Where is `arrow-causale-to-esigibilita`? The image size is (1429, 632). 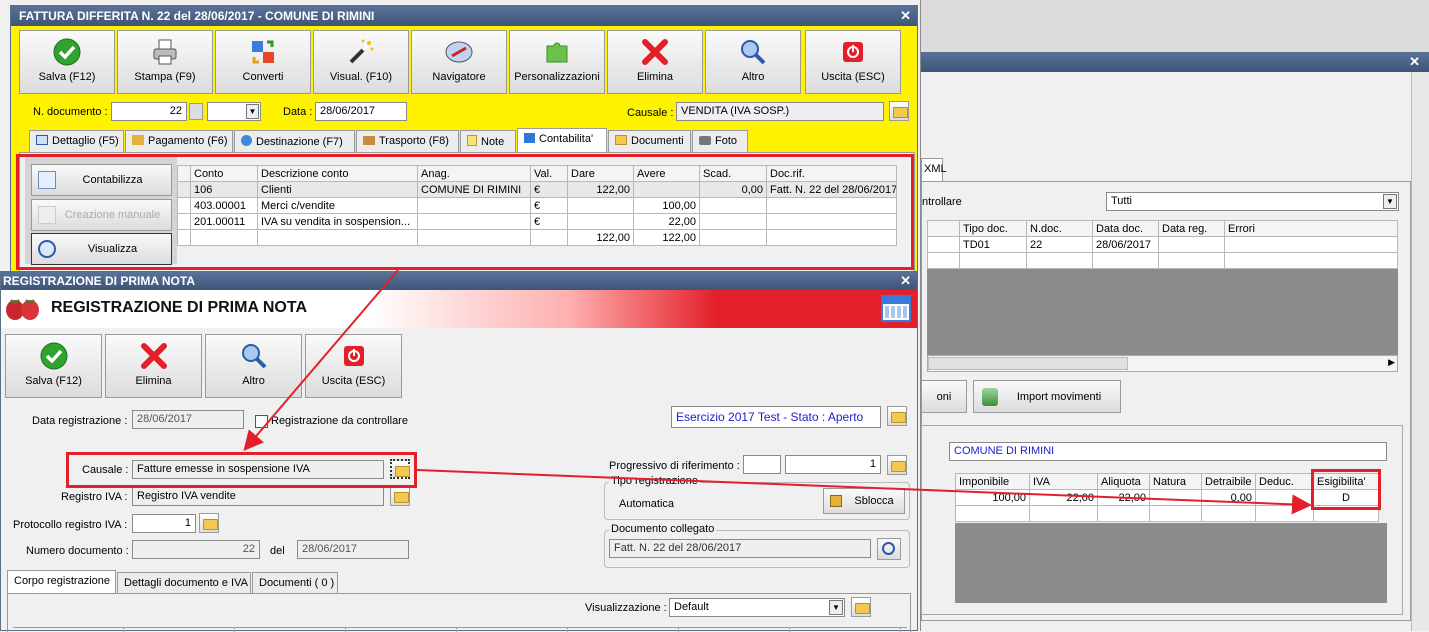
arrow-causale-to-esigibilita is located at coordinates (864, 492).